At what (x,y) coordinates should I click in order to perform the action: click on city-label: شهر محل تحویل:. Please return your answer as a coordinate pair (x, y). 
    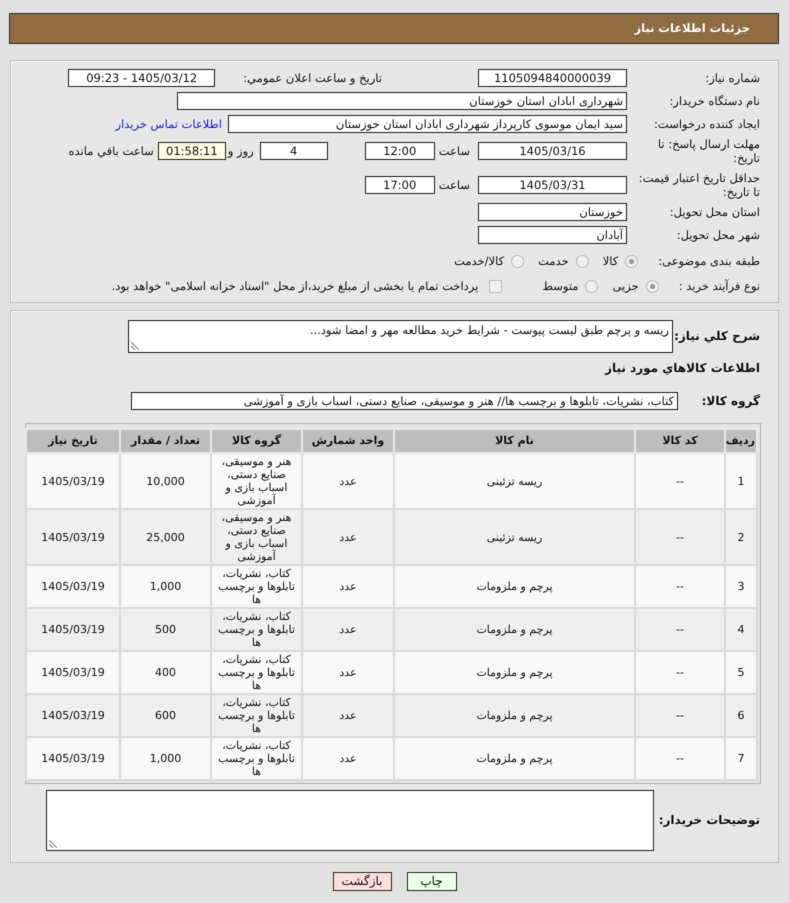
    Looking at the image, I should click on (718, 235).